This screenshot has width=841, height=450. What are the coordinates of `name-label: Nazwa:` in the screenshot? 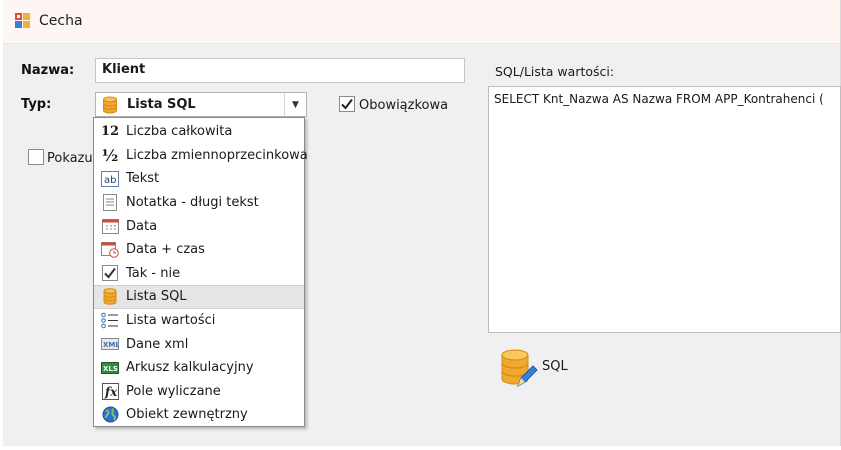 It's located at (48, 70).